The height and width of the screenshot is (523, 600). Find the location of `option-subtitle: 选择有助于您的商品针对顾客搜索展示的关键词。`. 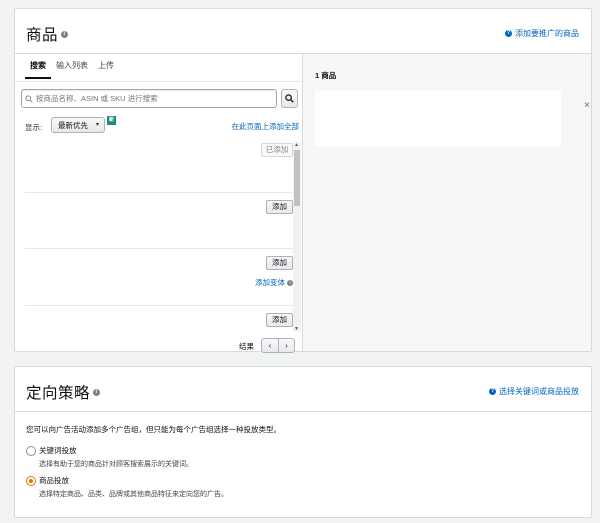

option-subtitle: 选择有助于您的商品针对顾客搜索展示的关键词。 is located at coordinates (116, 464).